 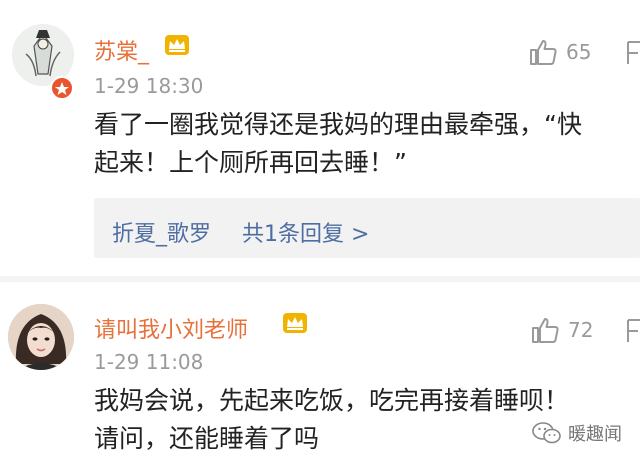 I want to click on comment-username: 苏棠_, so click(x=121, y=50).